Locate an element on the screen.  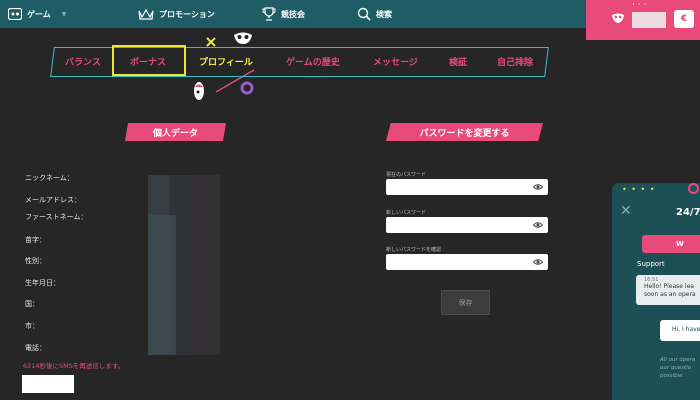
label-current-password: 現在のパスワード is located at coordinates (406, 175).